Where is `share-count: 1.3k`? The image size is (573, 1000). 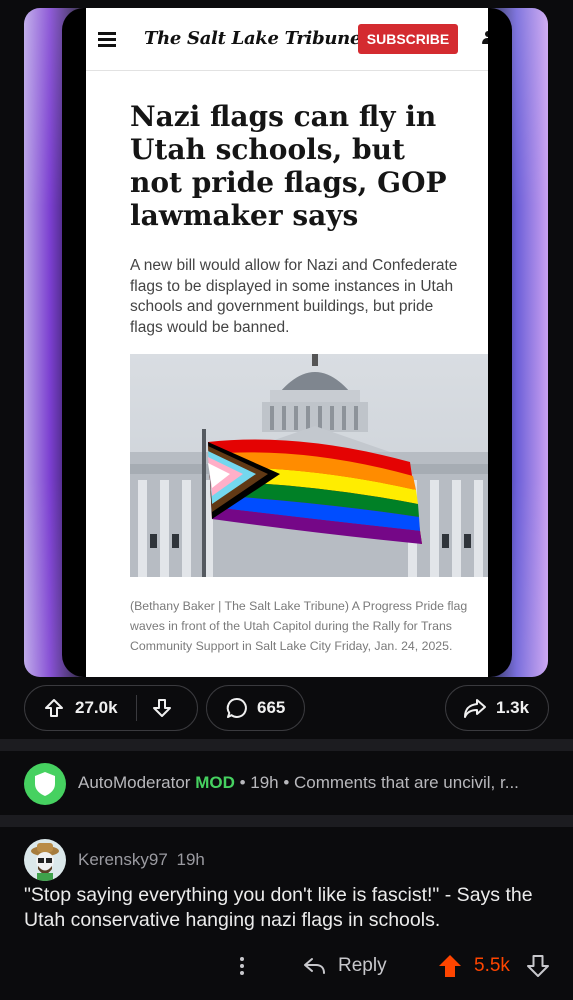
share-count: 1.3k is located at coordinates (513, 707).